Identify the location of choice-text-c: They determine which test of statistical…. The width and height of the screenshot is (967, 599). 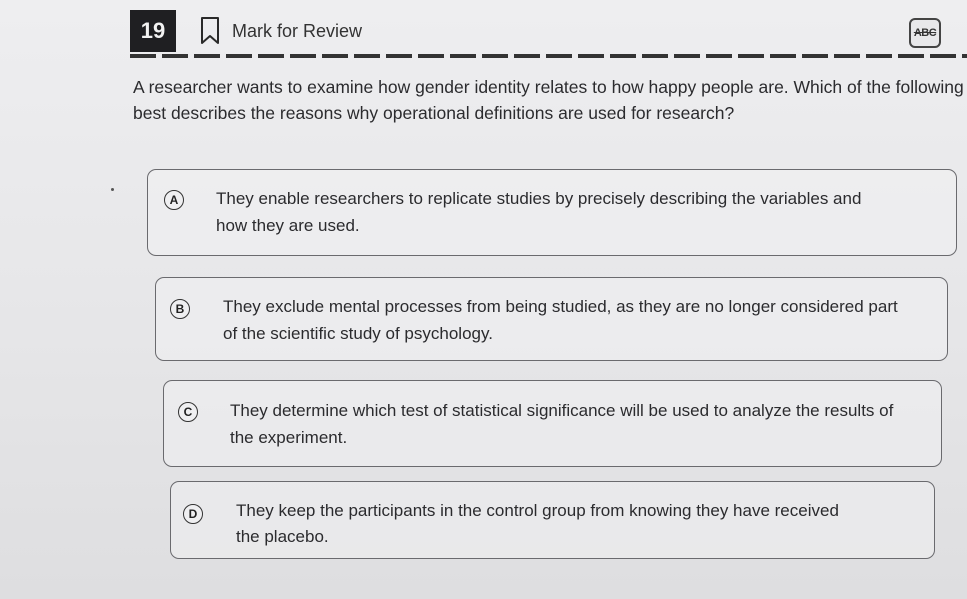
(562, 424).